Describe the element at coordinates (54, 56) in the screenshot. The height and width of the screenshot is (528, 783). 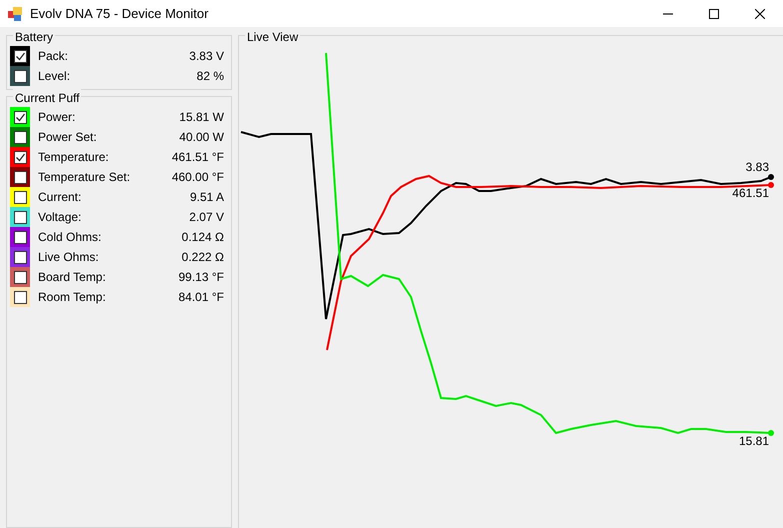
I see `item-label: Pack:` at that location.